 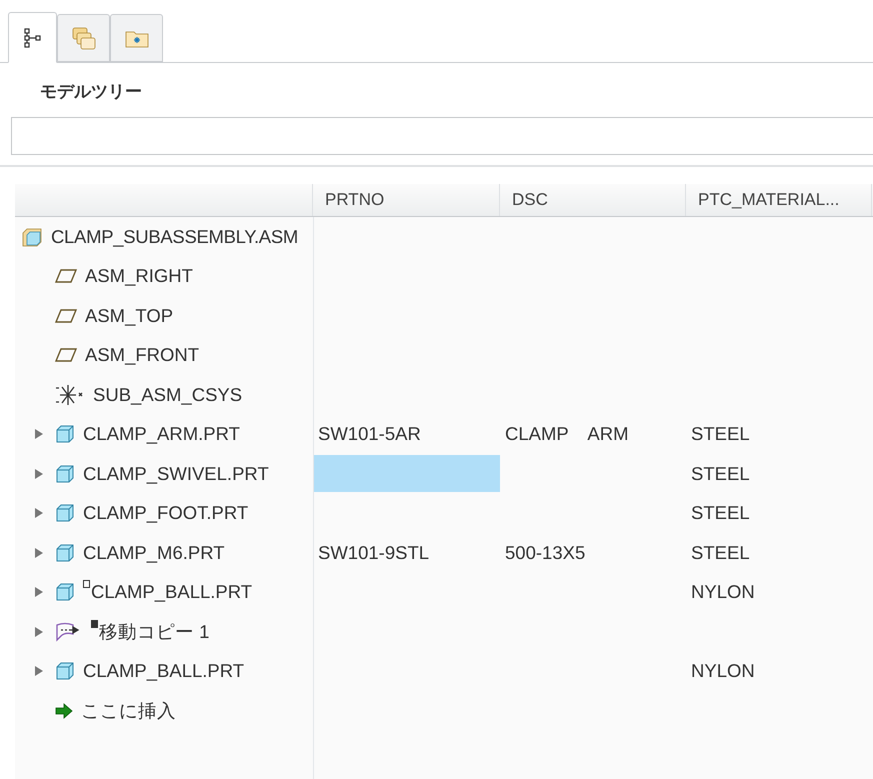 I want to click on search-field, so click(x=442, y=136).